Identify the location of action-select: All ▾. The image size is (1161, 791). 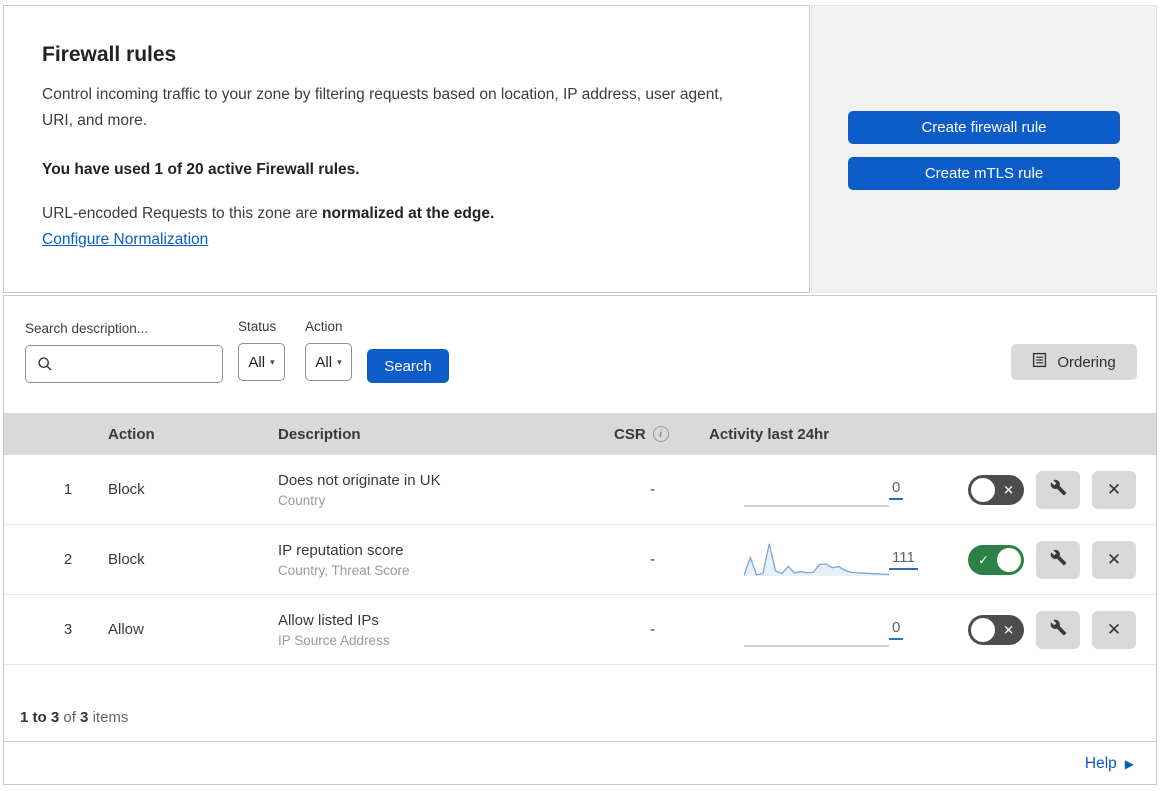
(328, 362).